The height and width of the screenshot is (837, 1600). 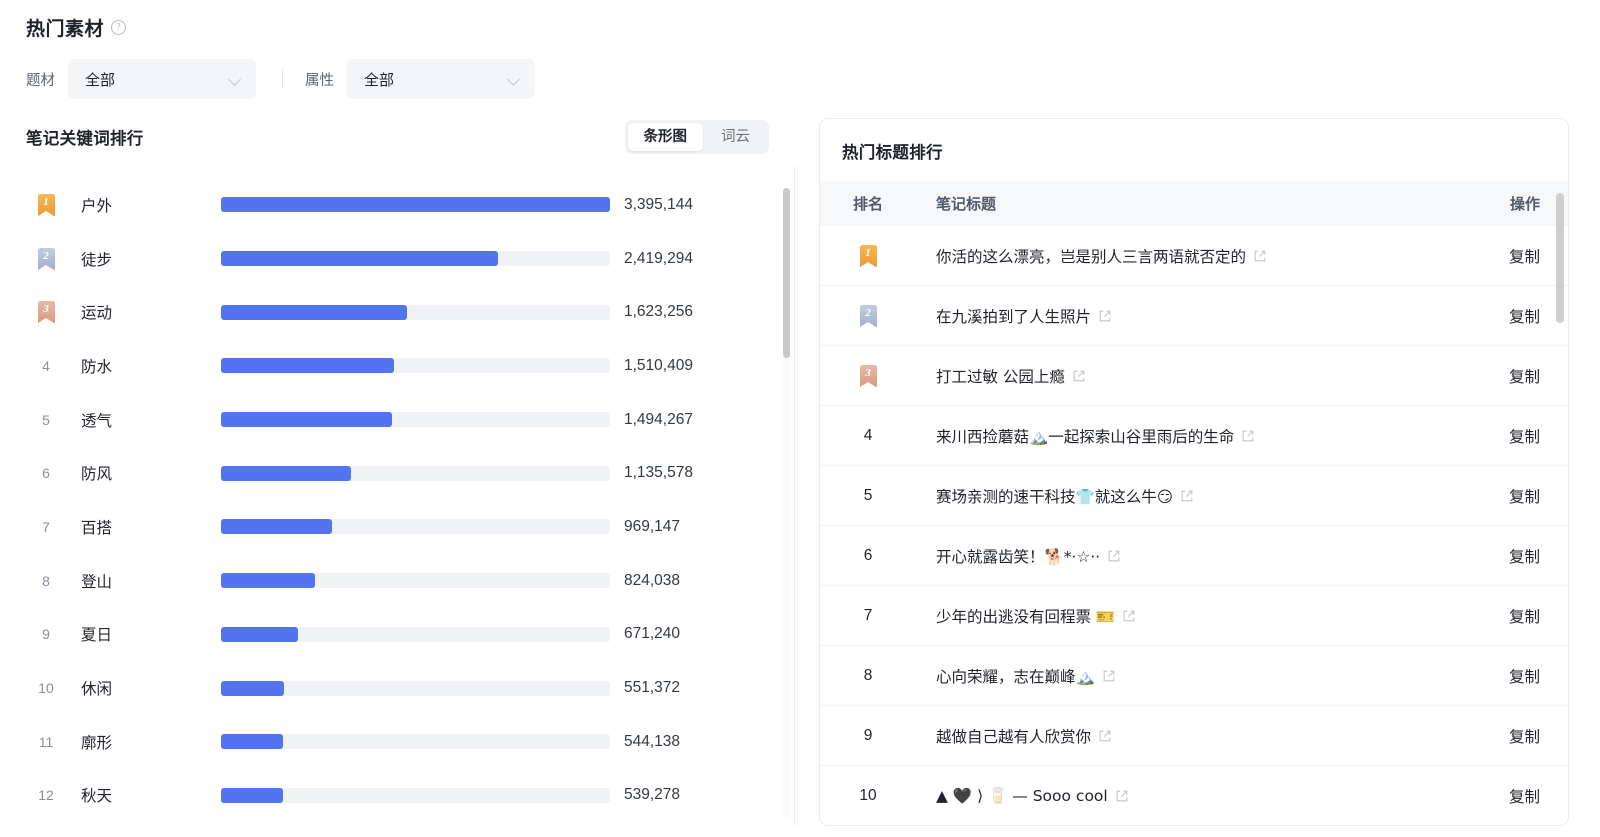 I want to click on keyword-bar-row: 7 百搭 969,147, so click(x=410, y=527).